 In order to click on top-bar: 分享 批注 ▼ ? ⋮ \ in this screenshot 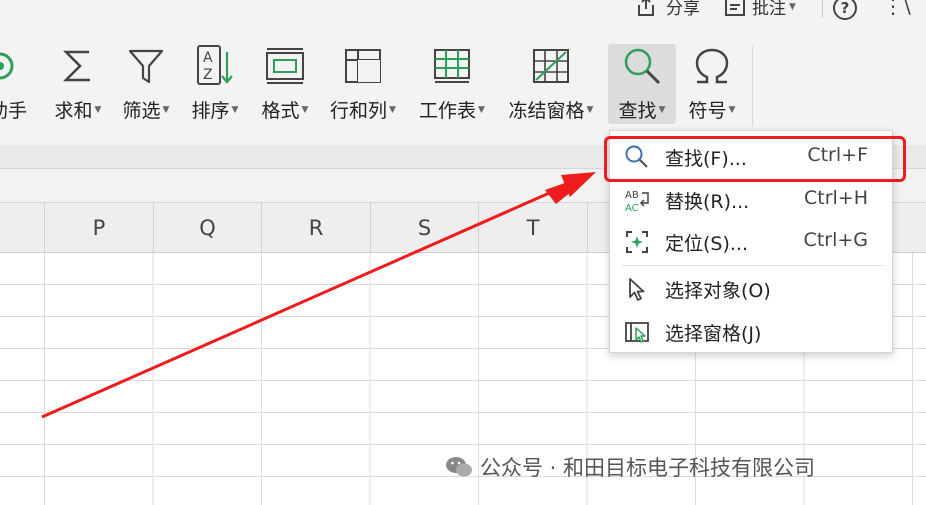, I will do `click(463, 17)`.